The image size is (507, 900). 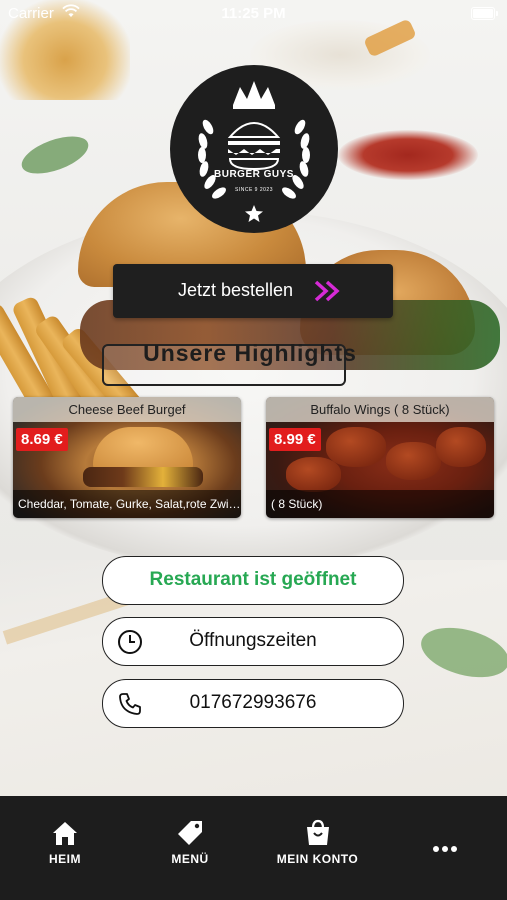 I want to click on phone-call-button: 017672993676, so click(x=253, y=703).